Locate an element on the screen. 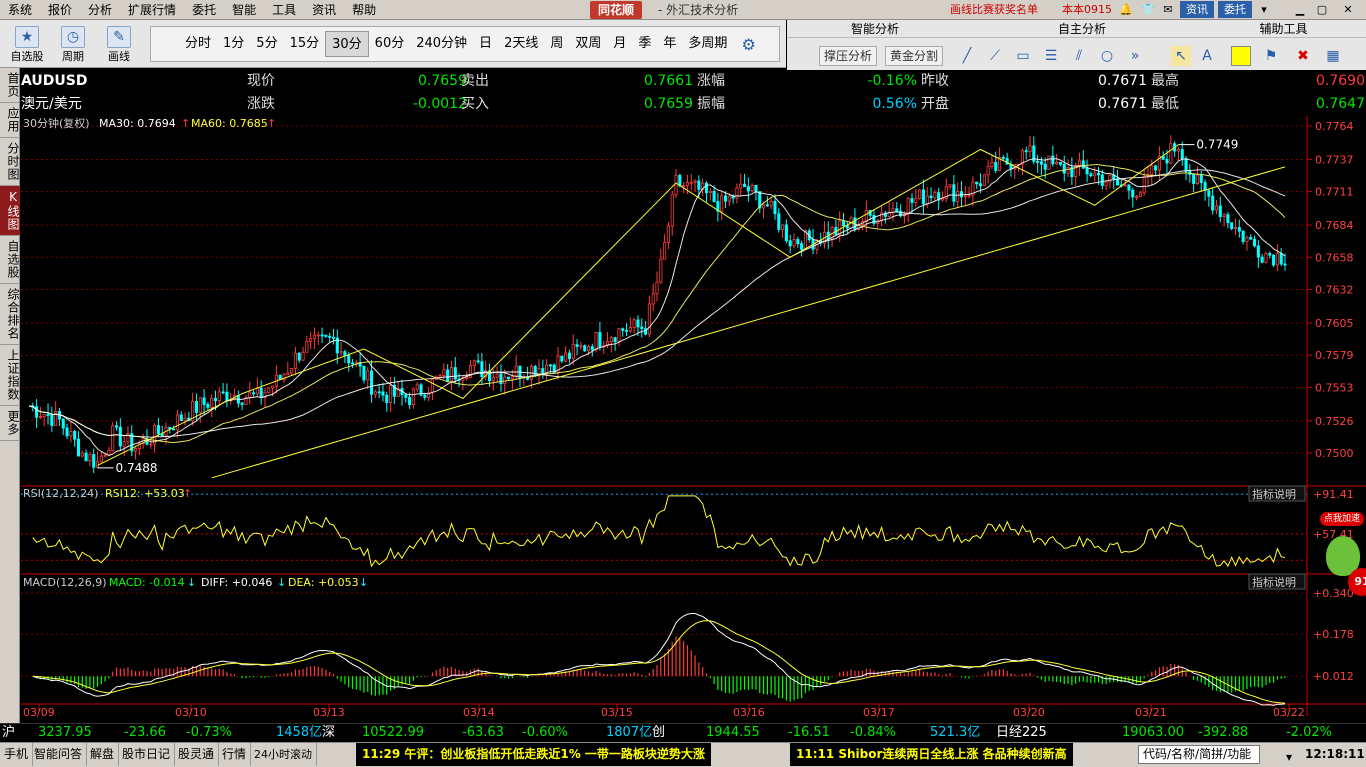 The width and height of the screenshot is (1366, 767). bell-icon: 🔔 is located at coordinates (1126, 9).